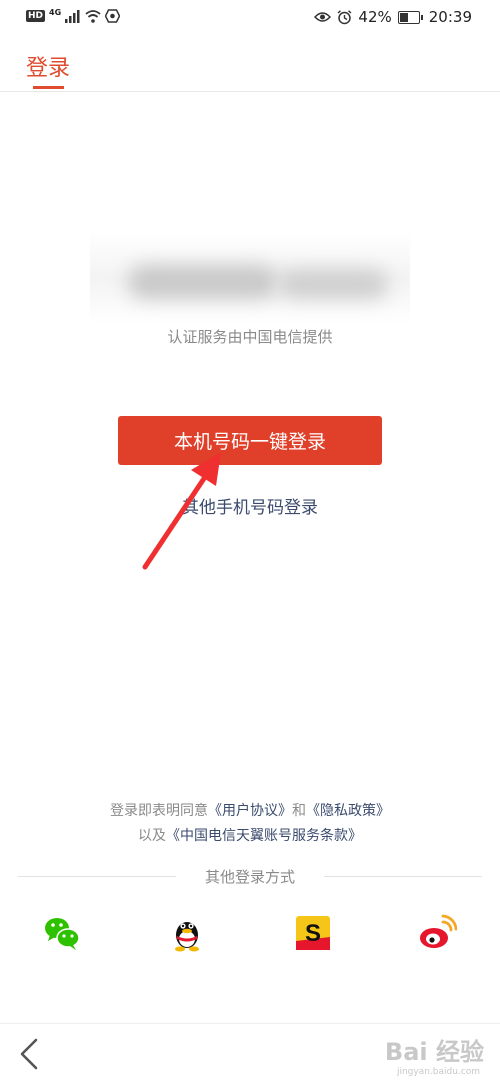 The height and width of the screenshot is (1084, 500). I want to click on battery-percent: 42%, so click(375, 17).